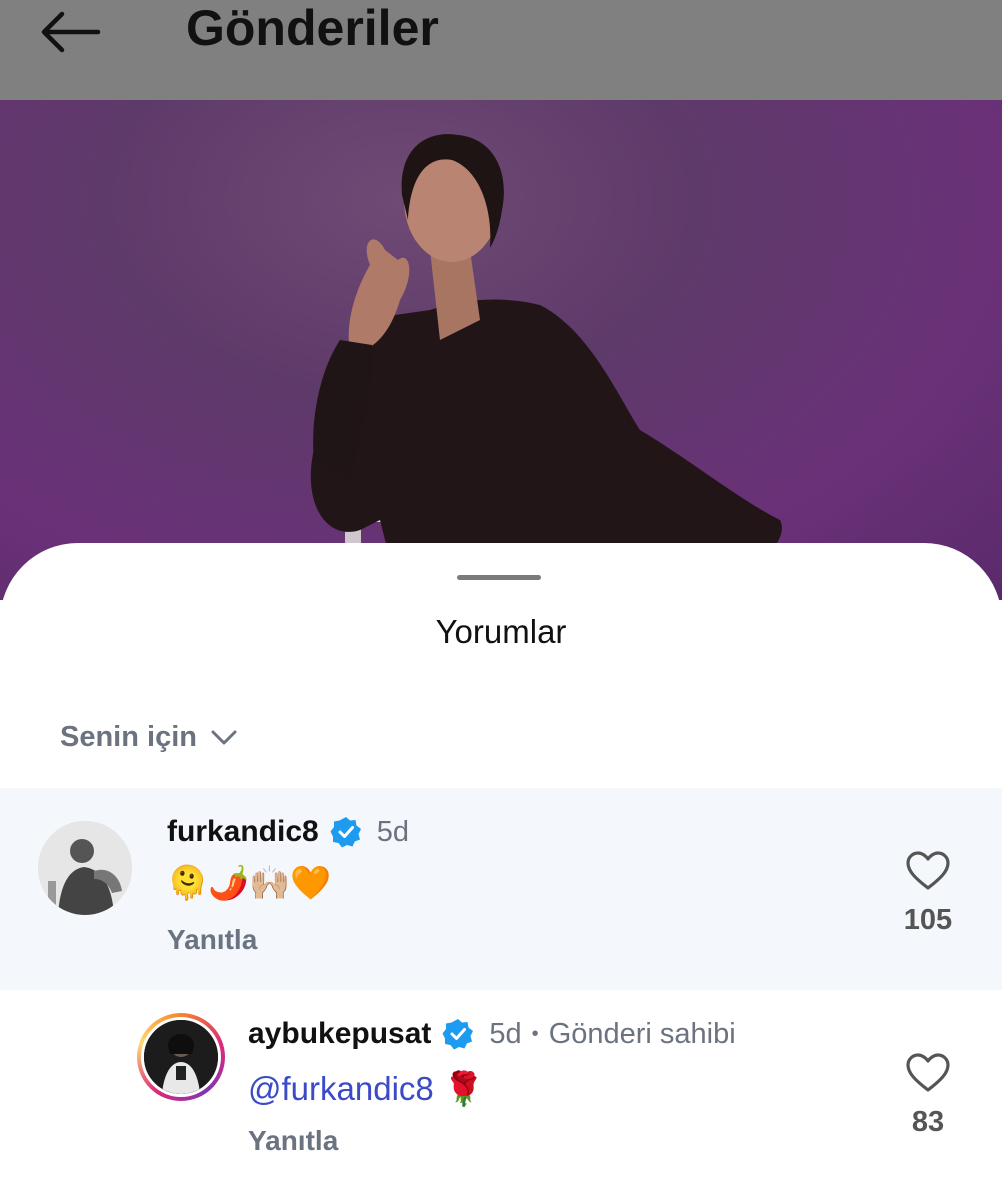  What do you see at coordinates (501, 50) in the screenshot?
I see `top-bar: Gönderiler` at bounding box center [501, 50].